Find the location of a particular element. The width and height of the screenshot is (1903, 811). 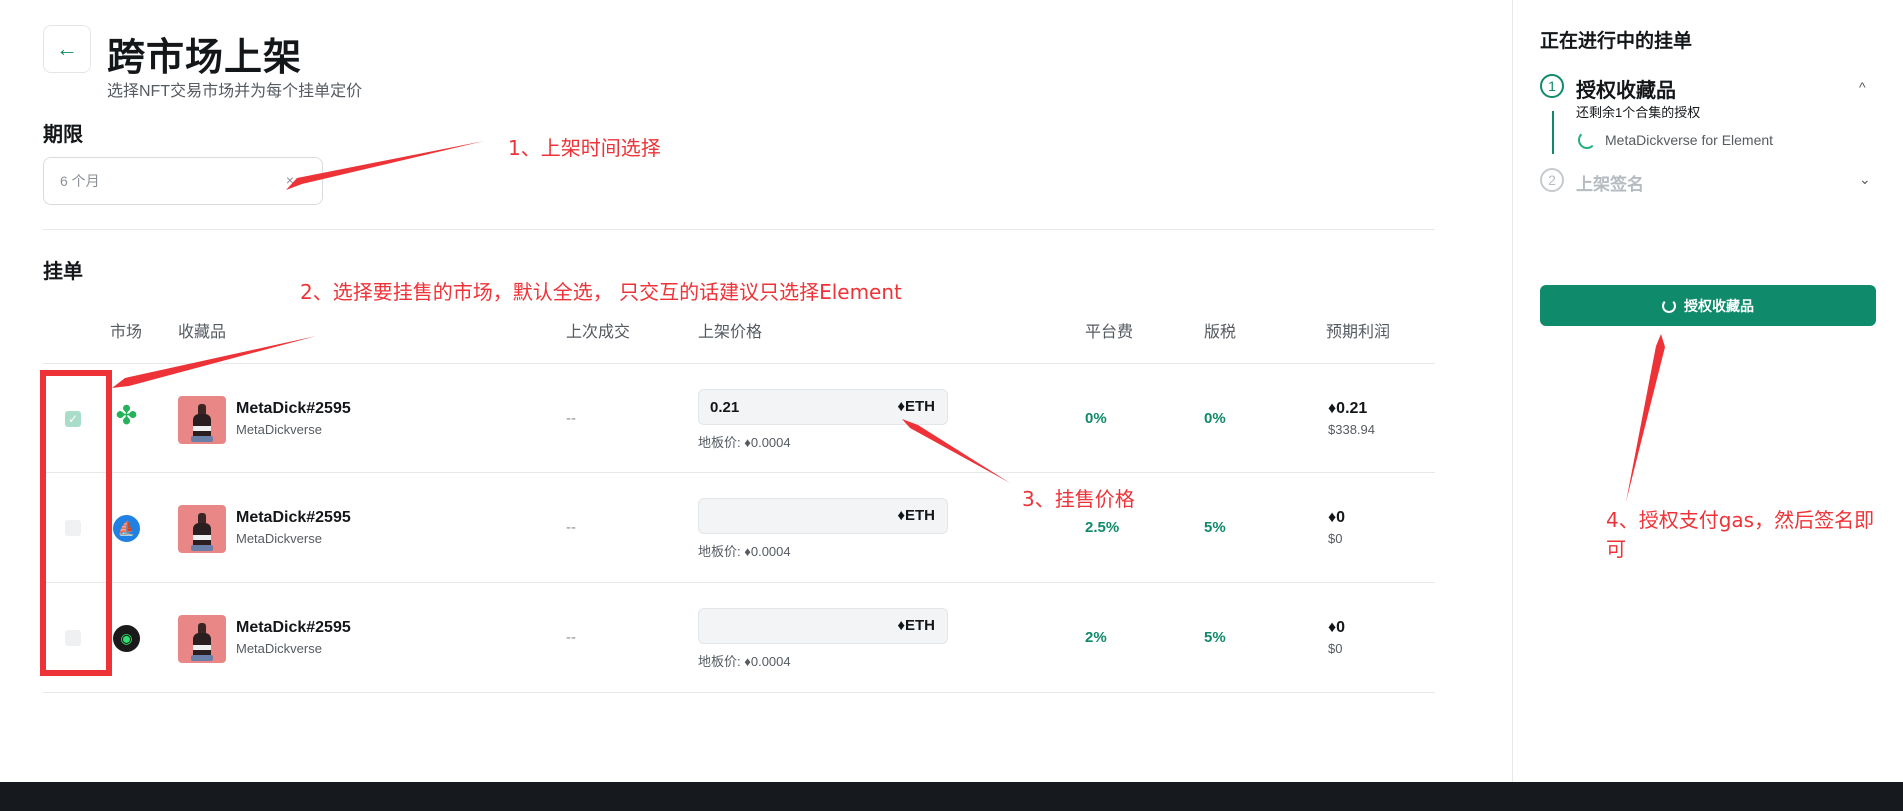

col-last-sale: 上次成交 is located at coordinates (598, 332).